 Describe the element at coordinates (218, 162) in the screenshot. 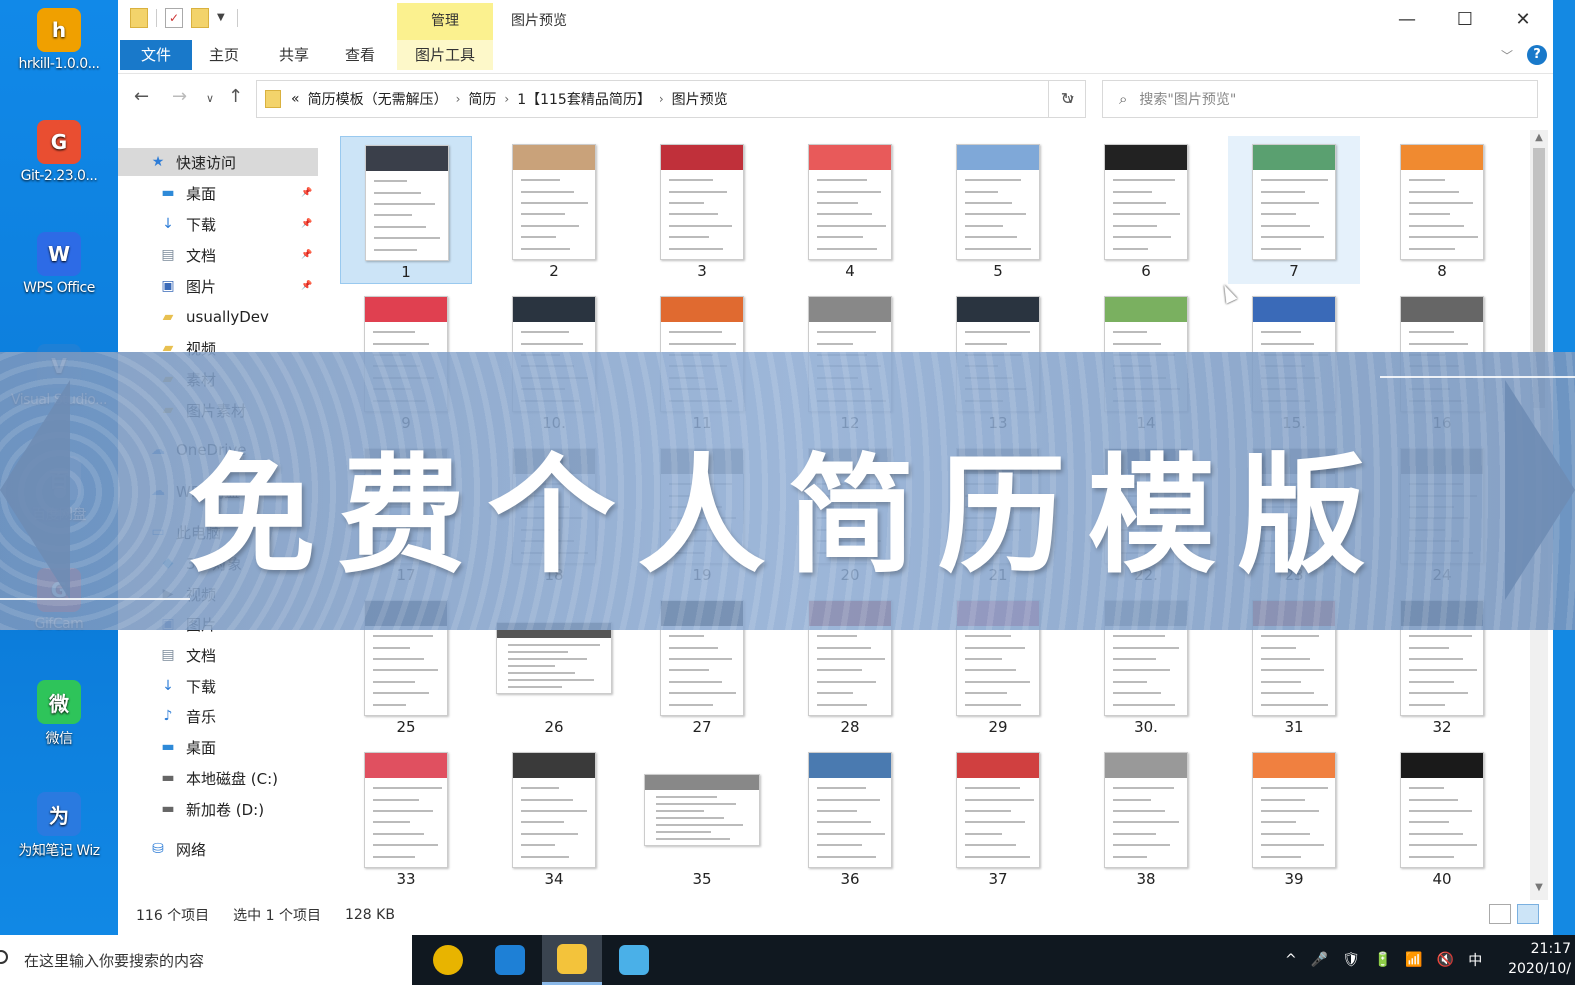

I see `sidebar-item: ★ 快速访问` at that location.